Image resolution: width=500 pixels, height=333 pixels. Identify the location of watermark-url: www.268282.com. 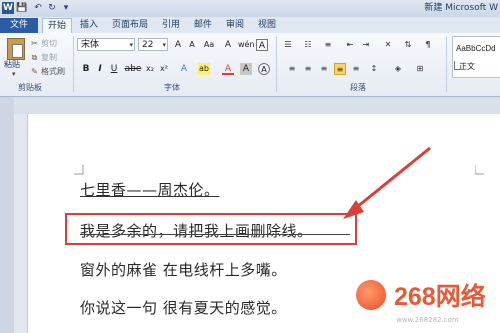
(427, 320).